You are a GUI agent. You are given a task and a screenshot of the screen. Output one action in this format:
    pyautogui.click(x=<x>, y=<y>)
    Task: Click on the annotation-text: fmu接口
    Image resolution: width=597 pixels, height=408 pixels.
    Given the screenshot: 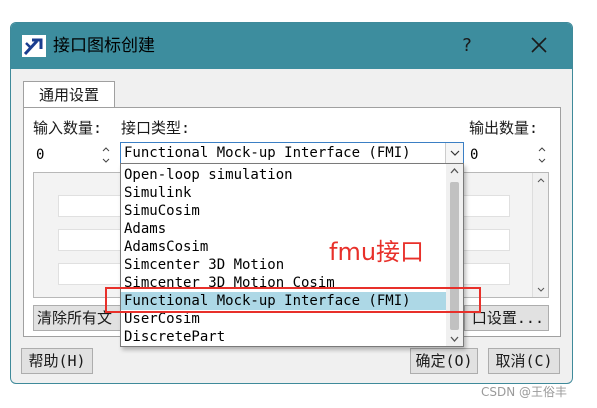 What is the action you would take?
    pyautogui.click(x=377, y=252)
    